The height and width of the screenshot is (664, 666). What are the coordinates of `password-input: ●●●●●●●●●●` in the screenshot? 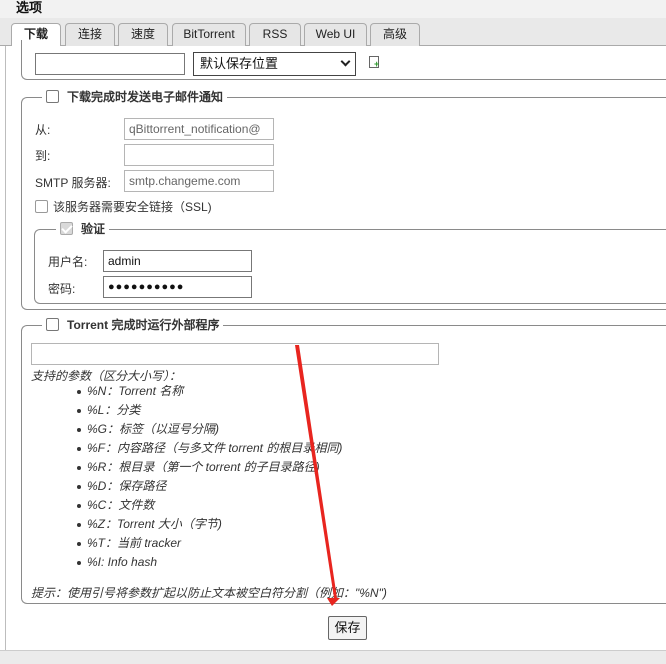 It's located at (177, 287).